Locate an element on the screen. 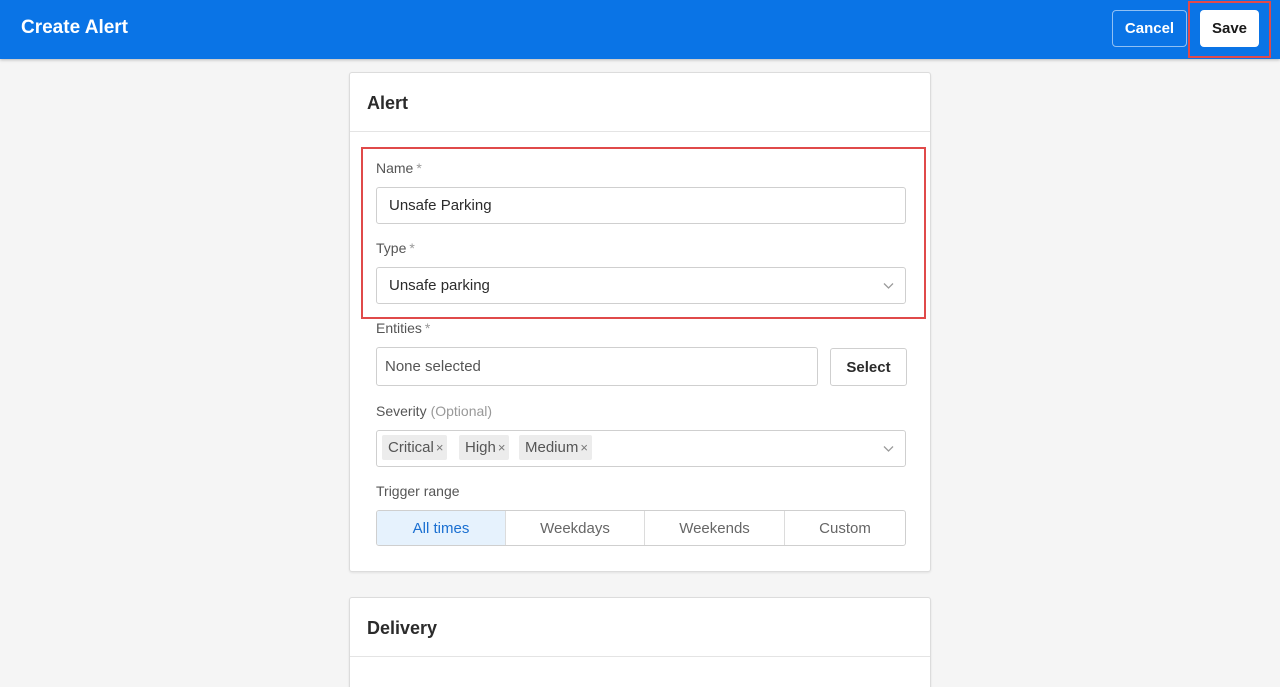 The width and height of the screenshot is (1280, 687). name-input: Unsafe Parking is located at coordinates (641, 205).